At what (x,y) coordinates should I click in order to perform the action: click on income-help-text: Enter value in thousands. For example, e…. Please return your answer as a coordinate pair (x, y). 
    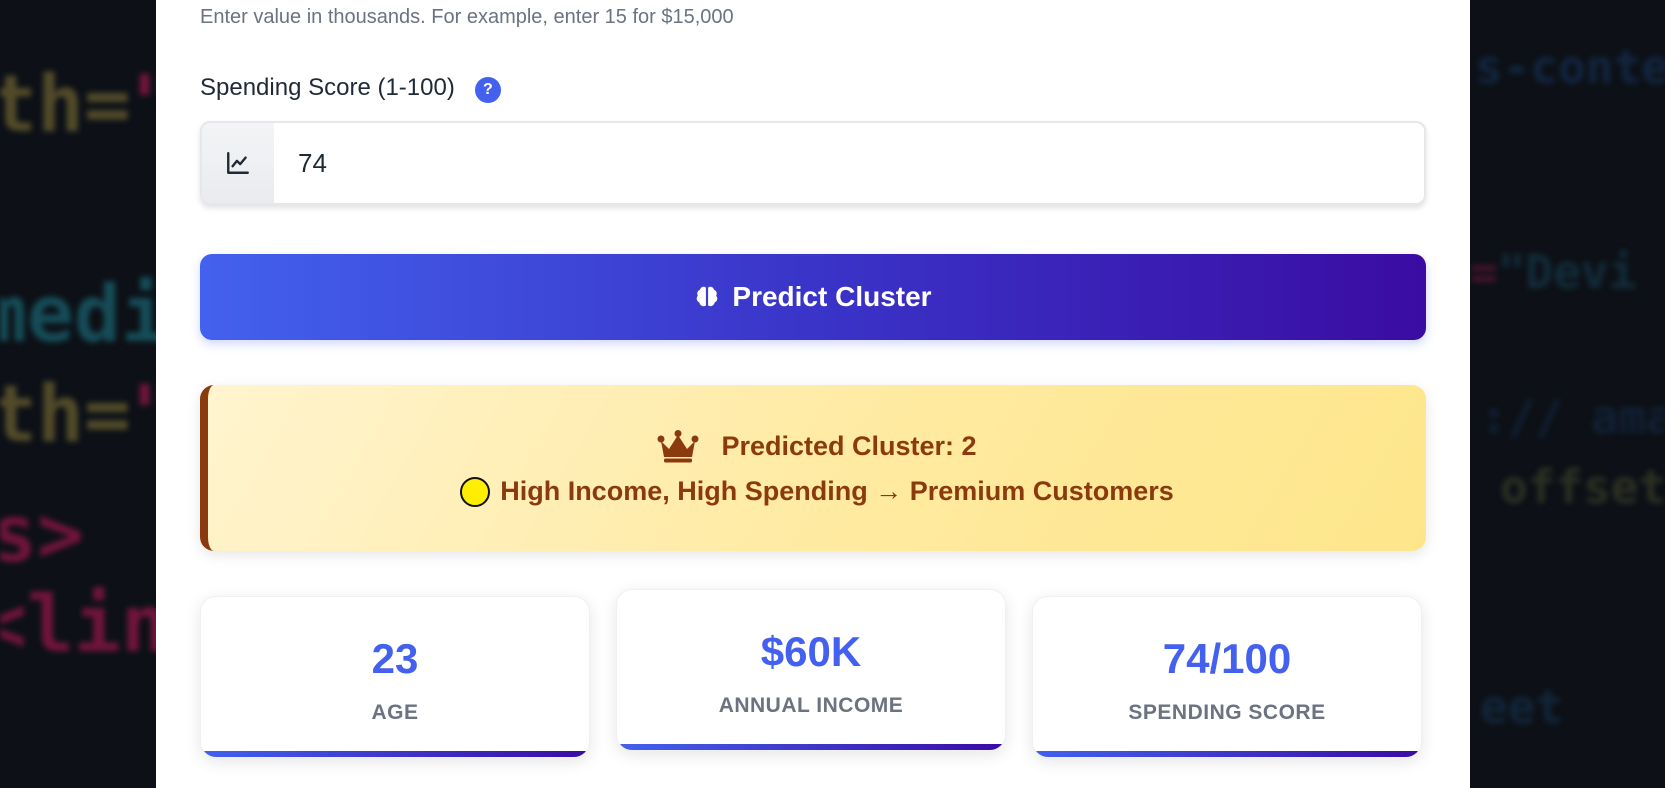
    Looking at the image, I should click on (467, 17).